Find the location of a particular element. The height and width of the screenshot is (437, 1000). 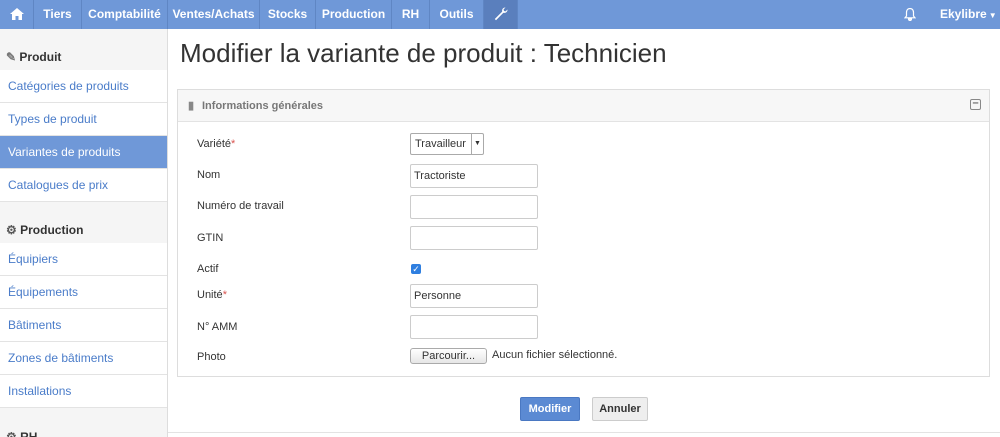

nav-stocks: Stocks is located at coordinates (288, 14).